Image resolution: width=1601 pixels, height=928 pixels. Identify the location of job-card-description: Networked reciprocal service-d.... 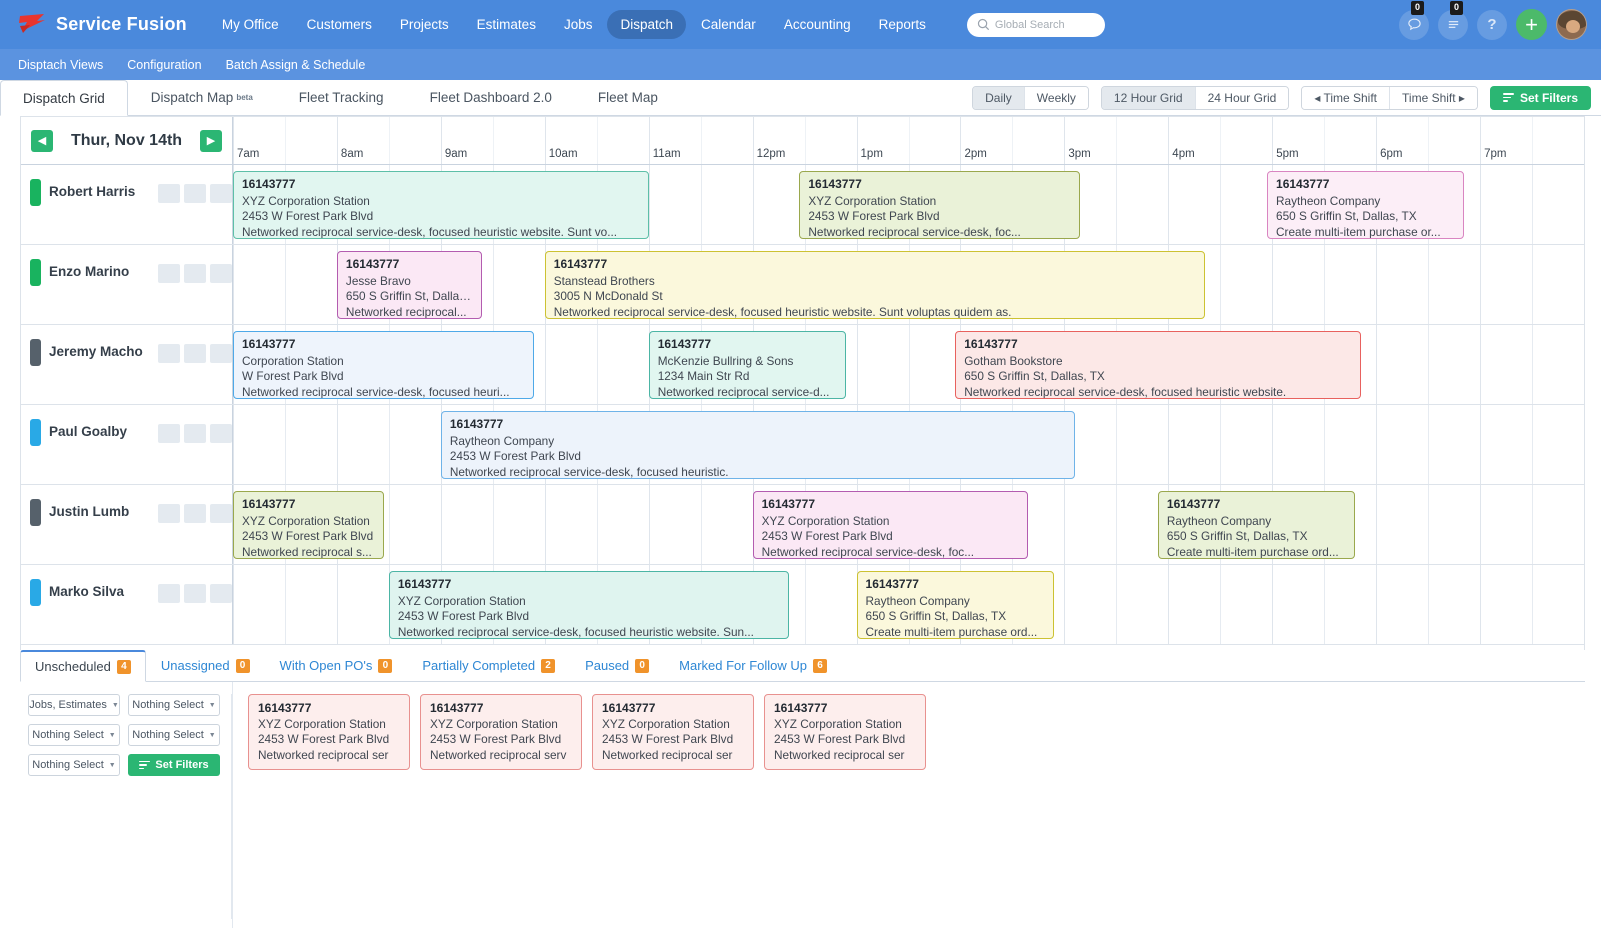
(743, 391).